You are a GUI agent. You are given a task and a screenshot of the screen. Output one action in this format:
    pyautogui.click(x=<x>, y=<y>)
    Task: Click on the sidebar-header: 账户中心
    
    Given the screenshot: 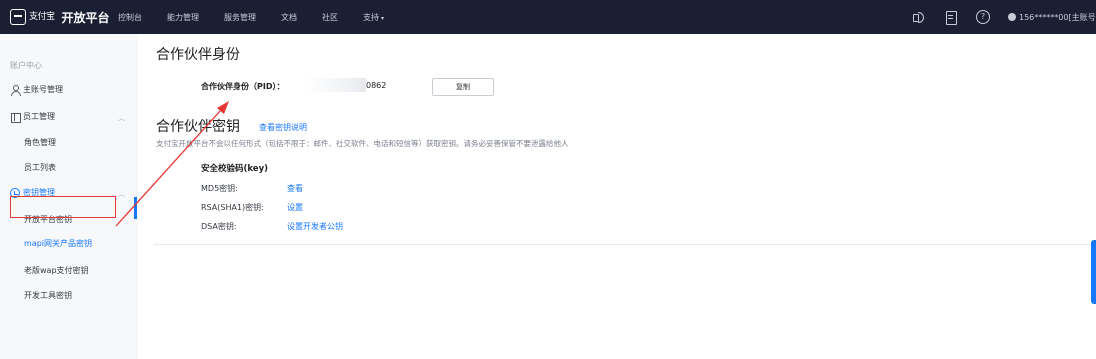 What is the action you would take?
    pyautogui.click(x=26, y=65)
    